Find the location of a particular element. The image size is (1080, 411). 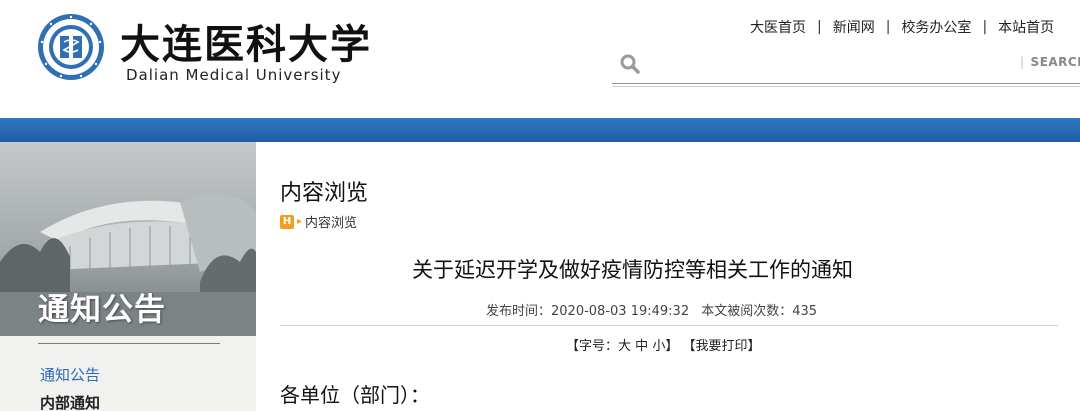

logo-english-name: Dalian Medical University is located at coordinates (233, 75).